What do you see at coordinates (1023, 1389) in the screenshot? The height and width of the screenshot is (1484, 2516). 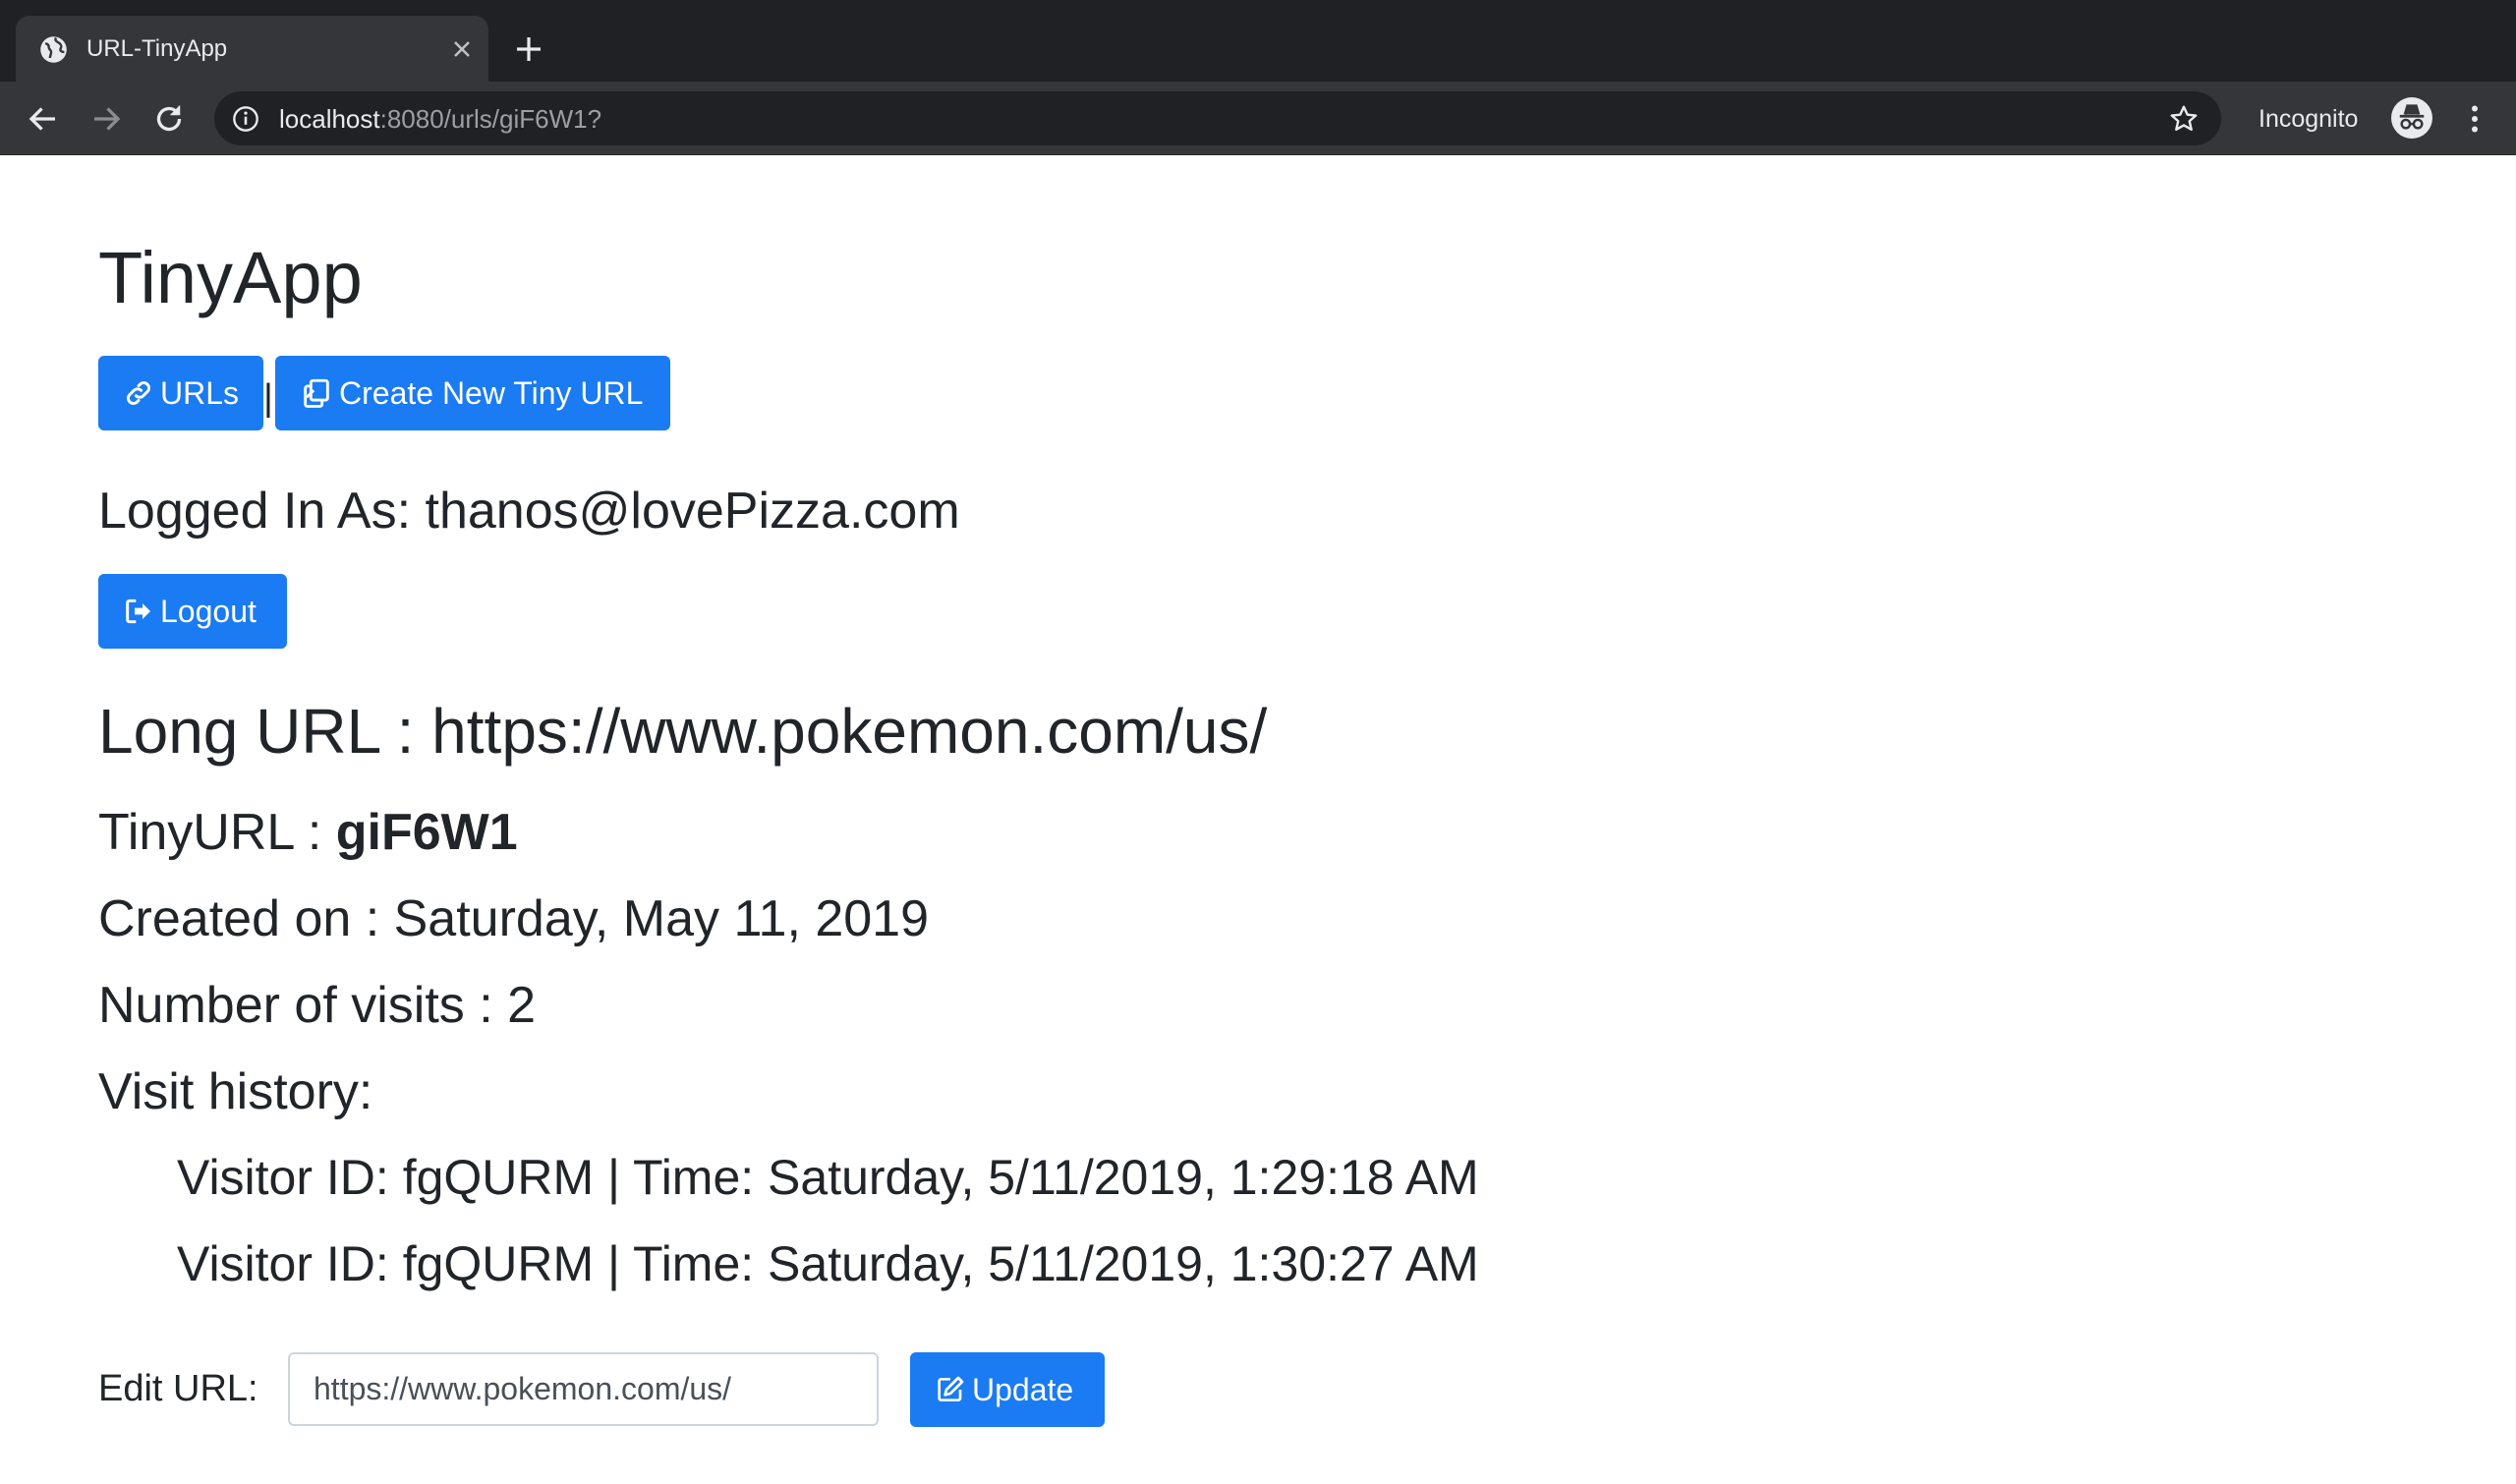 I see `update-button-label: Update` at bounding box center [1023, 1389].